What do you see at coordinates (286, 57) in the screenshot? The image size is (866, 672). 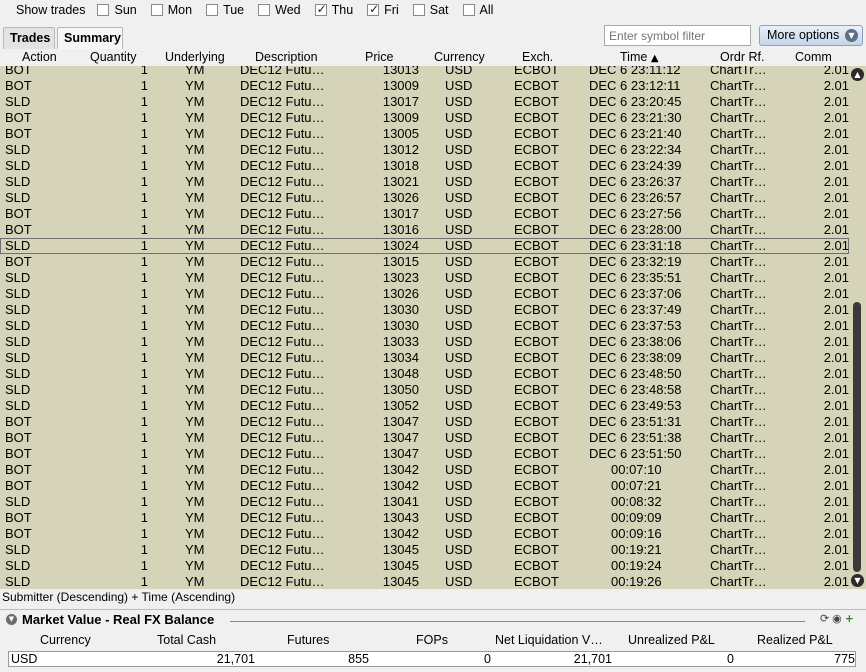 I see `col-description: Description` at bounding box center [286, 57].